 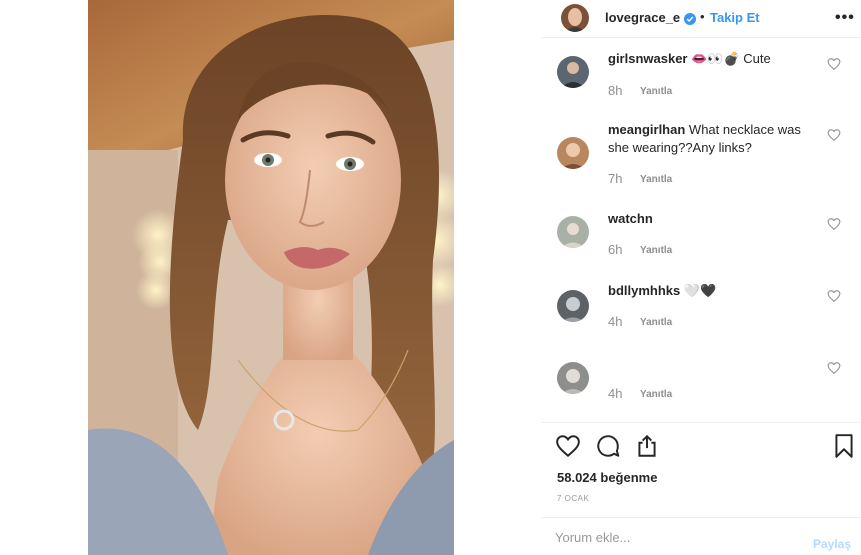 I want to click on comment-item: girlsnwasker 👄👀💣 Cute 8h Yanıtla, so click(x=701, y=76).